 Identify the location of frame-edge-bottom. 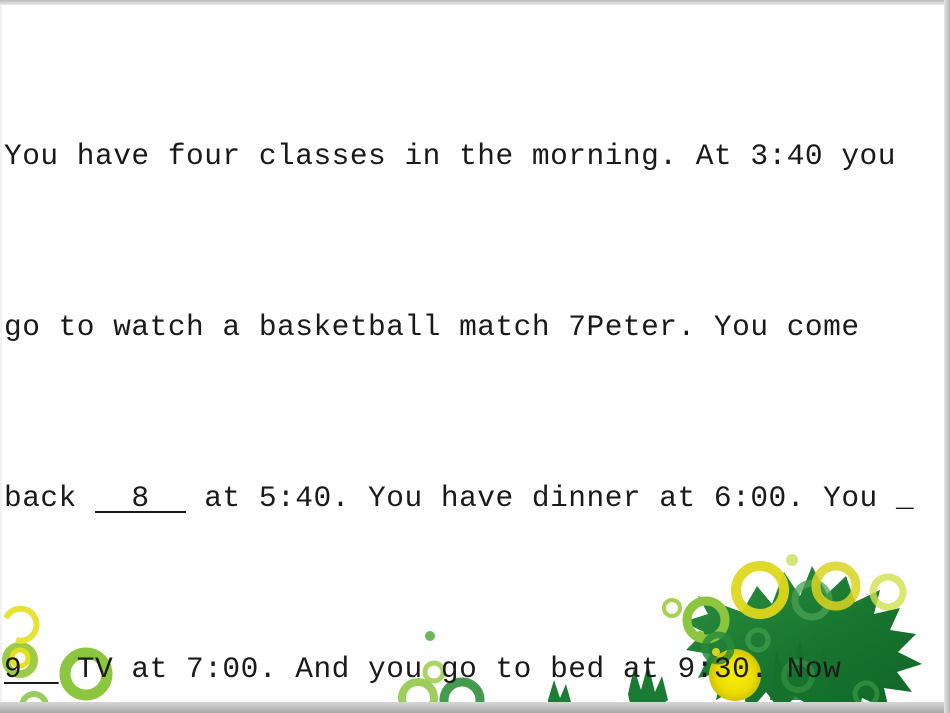
(475, 707).